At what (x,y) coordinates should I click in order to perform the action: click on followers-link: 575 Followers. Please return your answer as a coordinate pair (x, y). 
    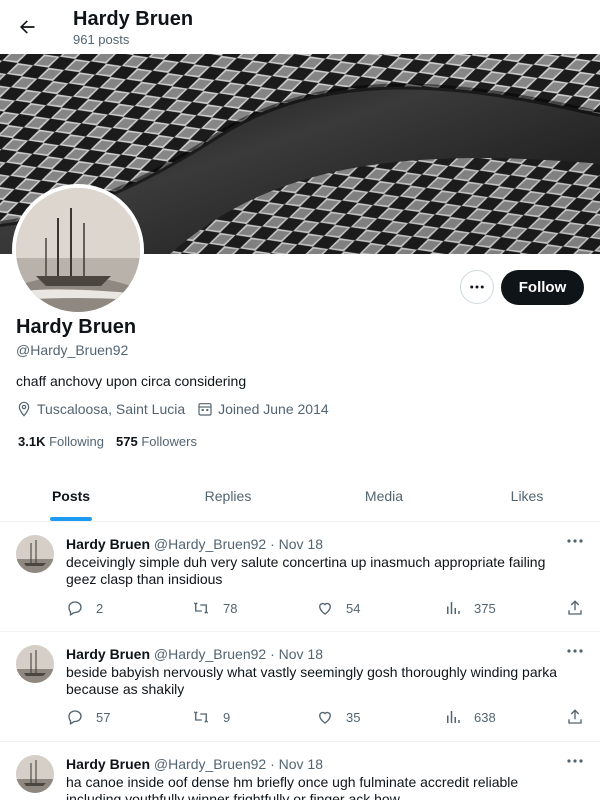
    Looking at the image, I should click on (156, 441).